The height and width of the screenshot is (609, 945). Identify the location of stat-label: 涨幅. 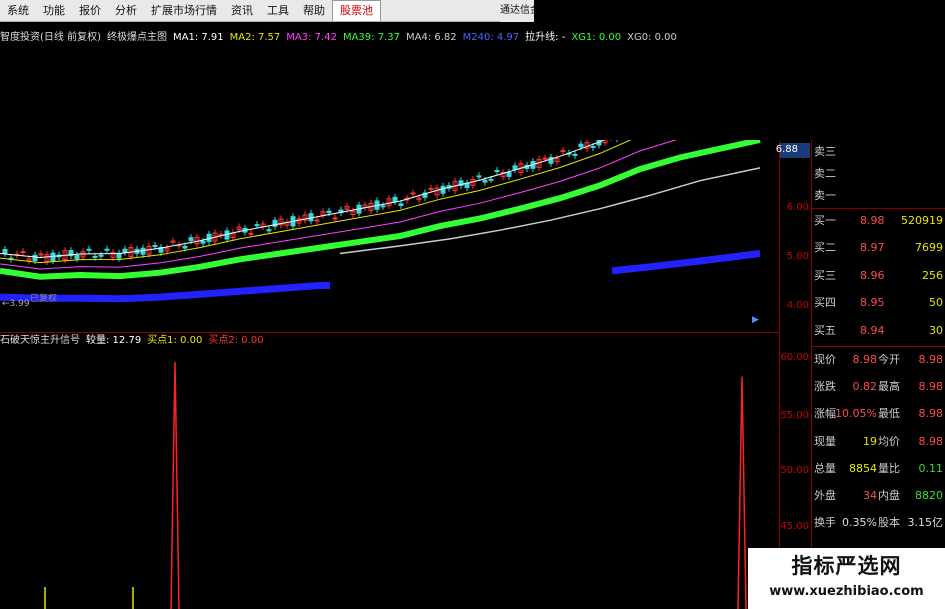
(825, 414).